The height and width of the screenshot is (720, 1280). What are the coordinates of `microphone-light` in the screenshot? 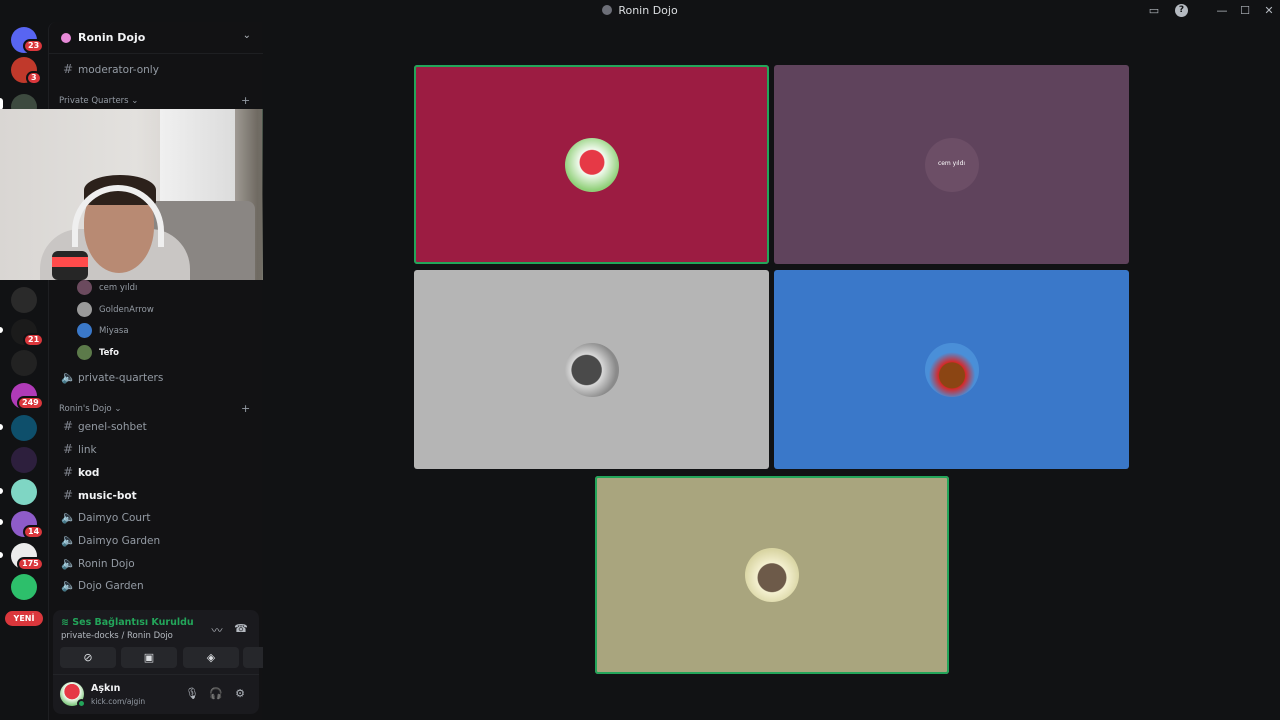 It's located at (70, 262).